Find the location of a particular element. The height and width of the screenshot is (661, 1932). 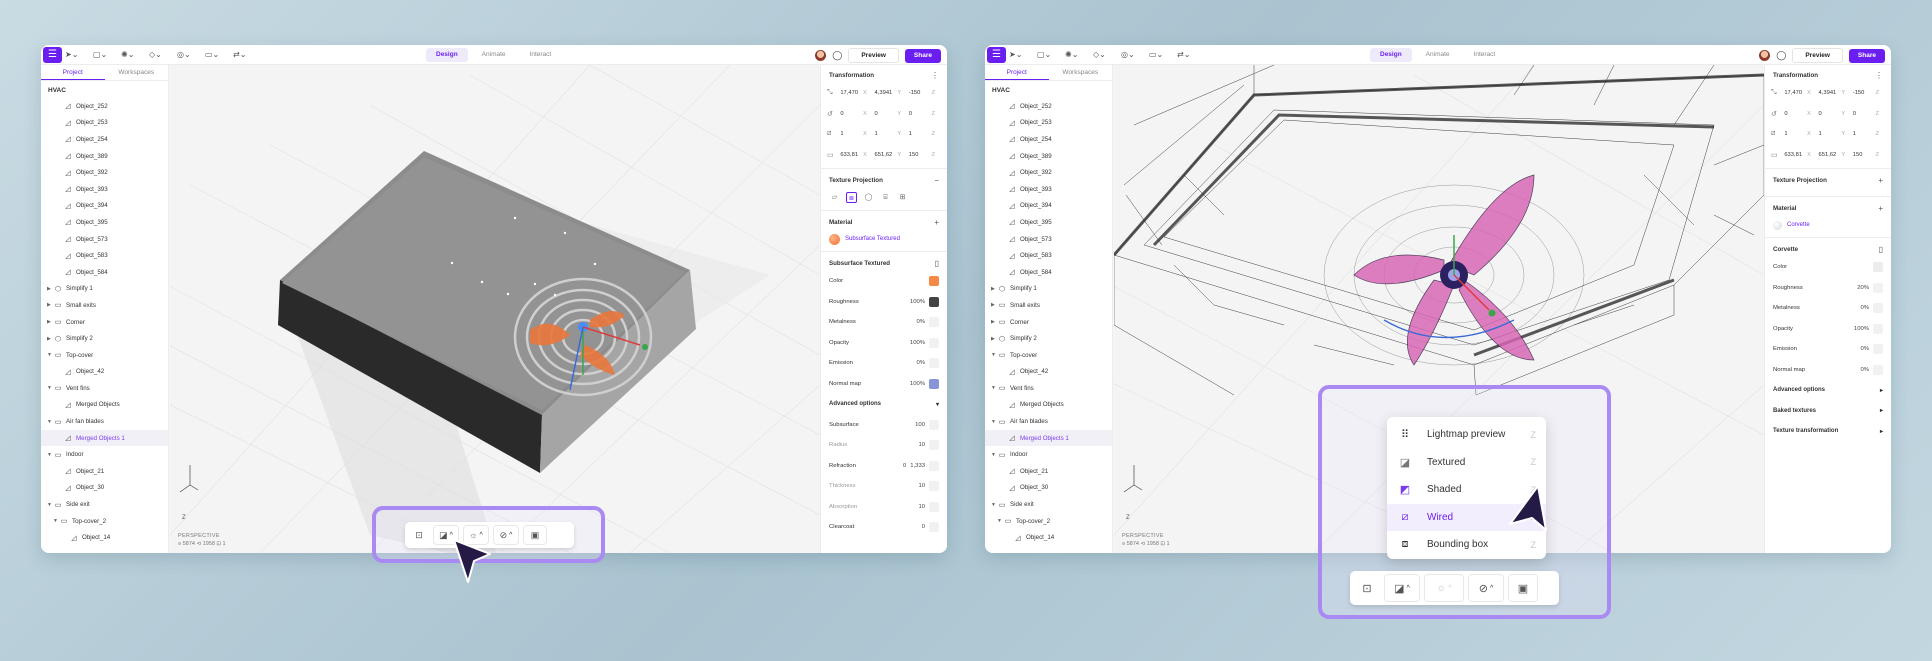

sphere-projection-icon: ◯ is located at coordinates (868, 197).